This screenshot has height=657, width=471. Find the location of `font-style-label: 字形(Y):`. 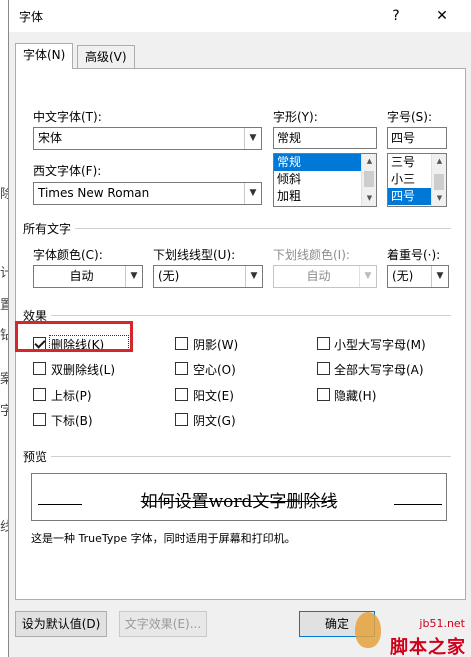

font-style-label: 字形(Y): is located at coordinates (295, 117).